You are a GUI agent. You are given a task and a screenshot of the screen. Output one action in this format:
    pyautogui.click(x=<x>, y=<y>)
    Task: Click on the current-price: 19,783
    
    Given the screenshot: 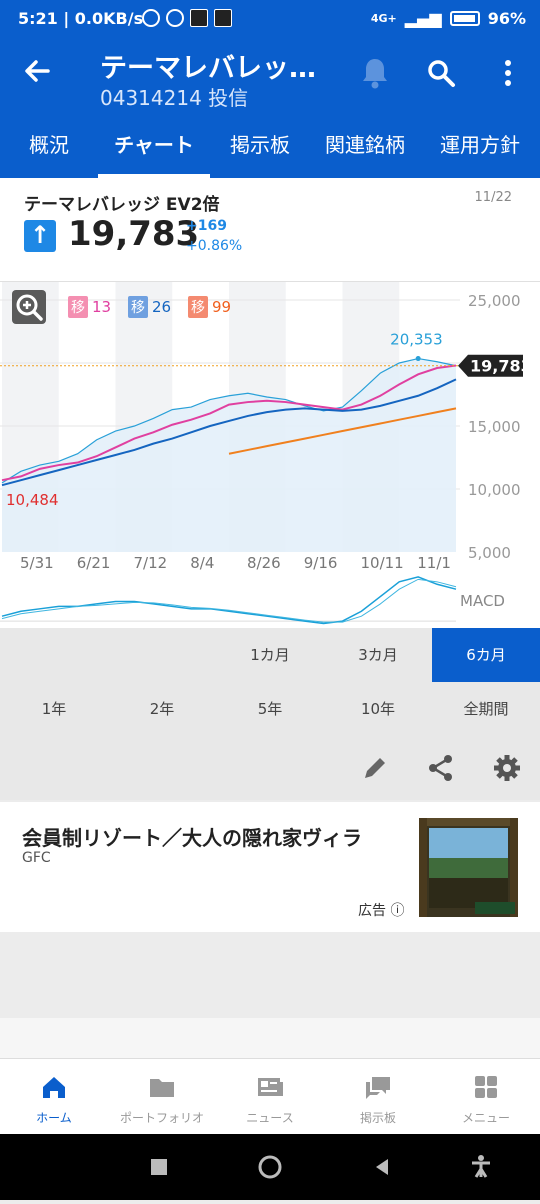 What is the action you would take?
    pyautogui.click(x=134, y=234)
    